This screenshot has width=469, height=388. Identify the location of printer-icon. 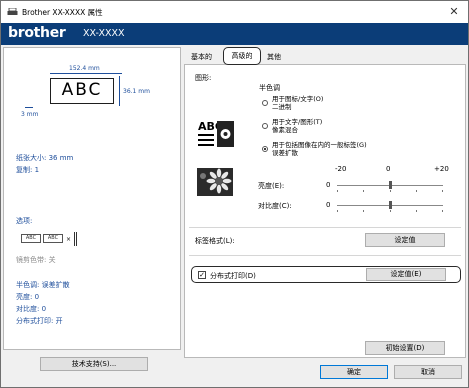
(12, 11).